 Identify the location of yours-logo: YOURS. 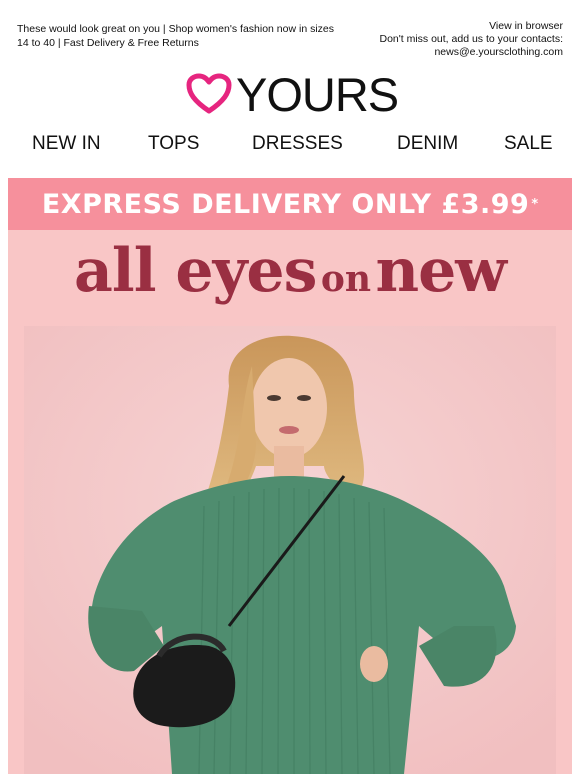
(292, 94).